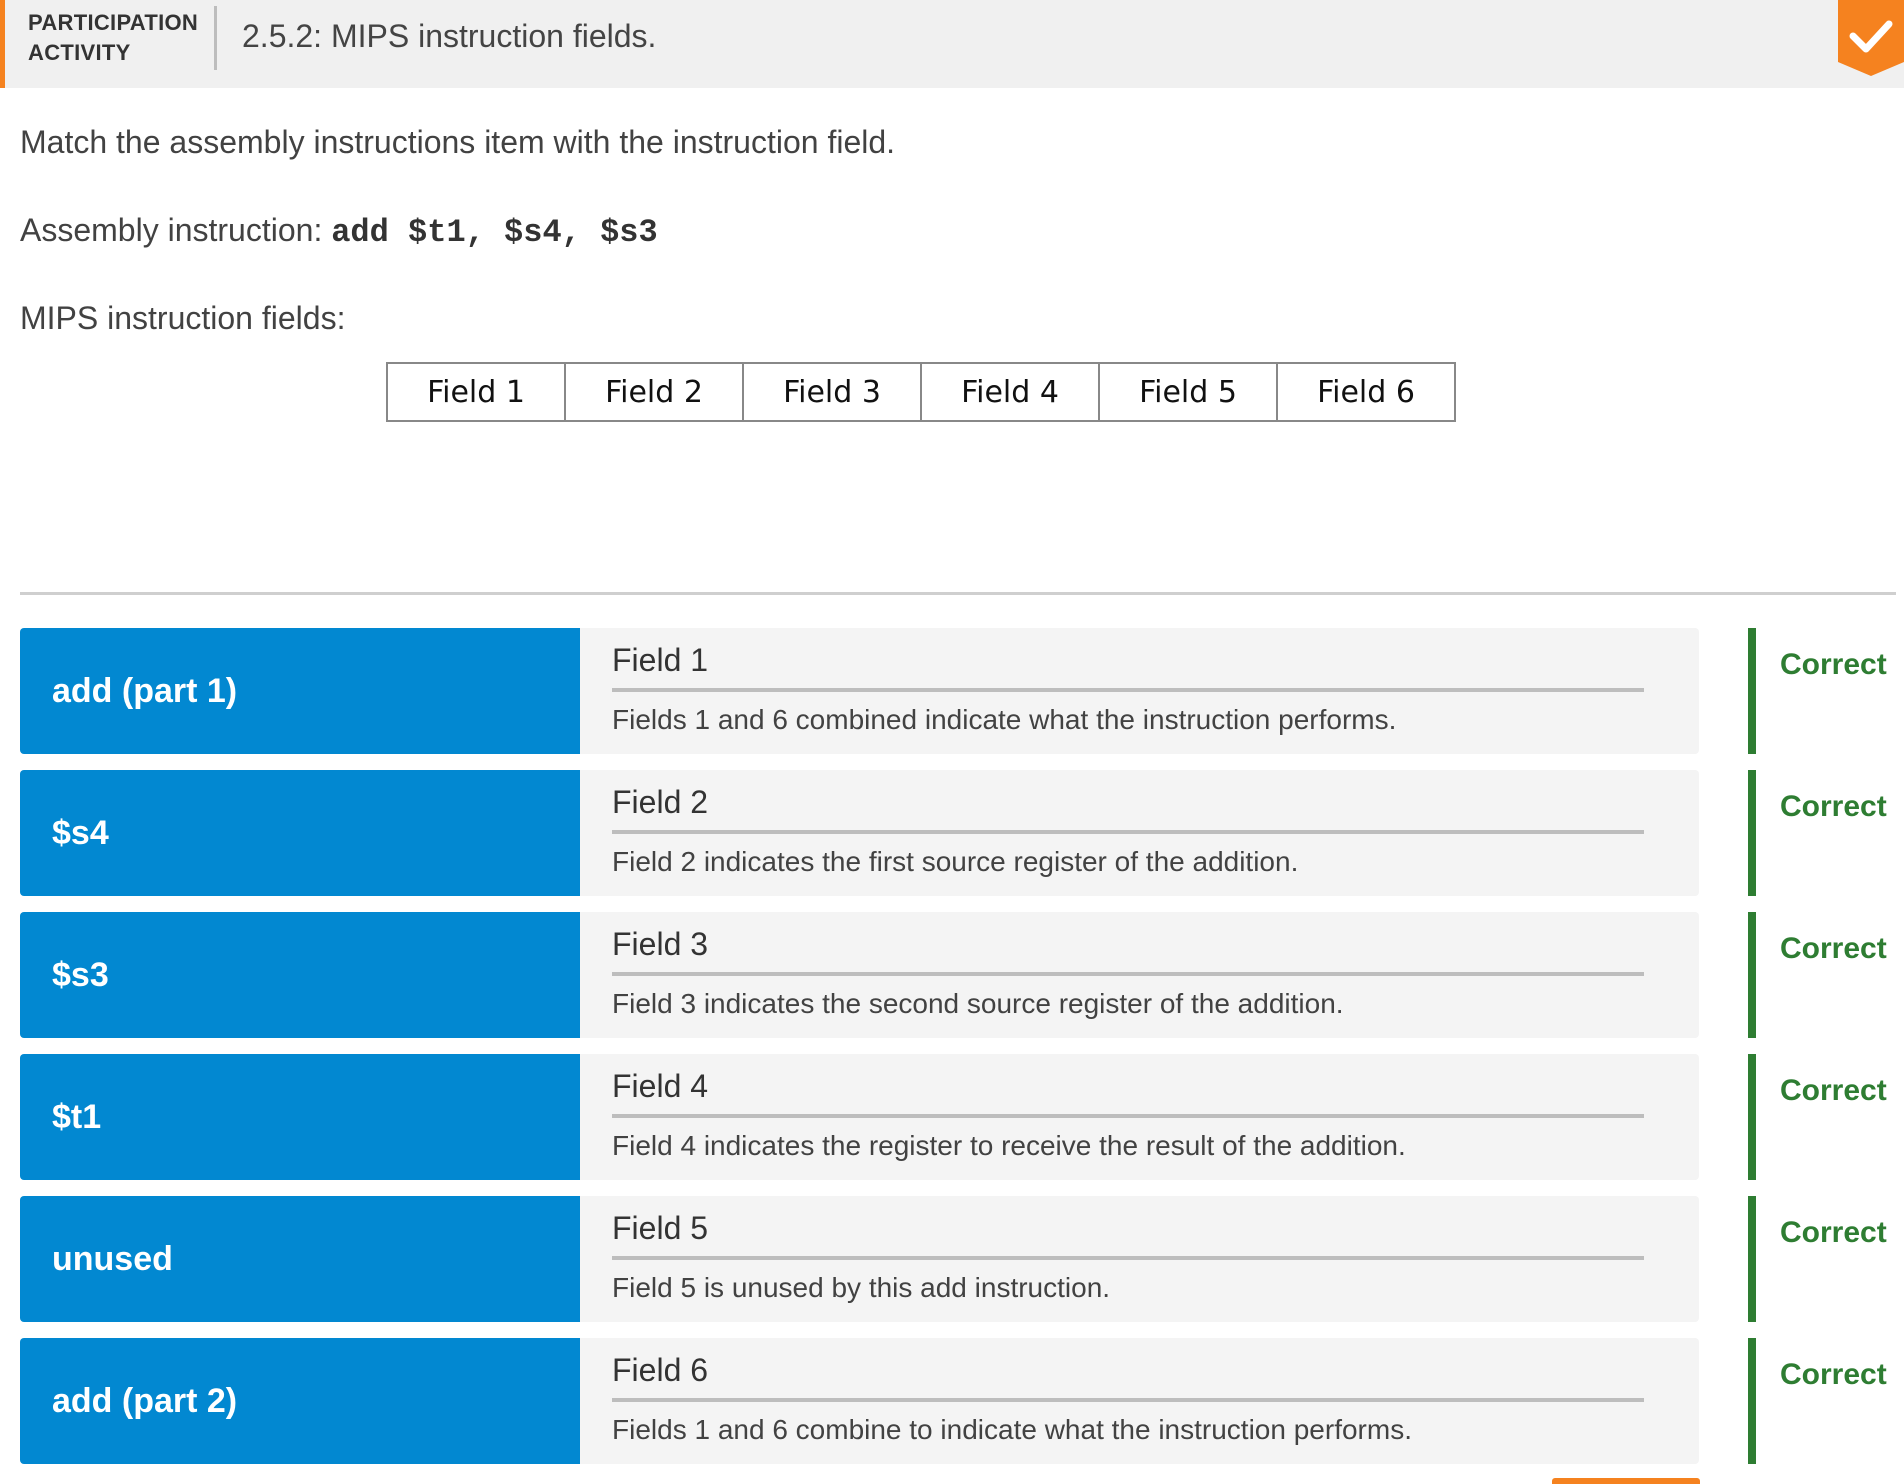 The image size is (1904, 1484). Describe the element at coordinates (660, 1086) in the screenshot. I see `bucket-label: Field 4` at that location.